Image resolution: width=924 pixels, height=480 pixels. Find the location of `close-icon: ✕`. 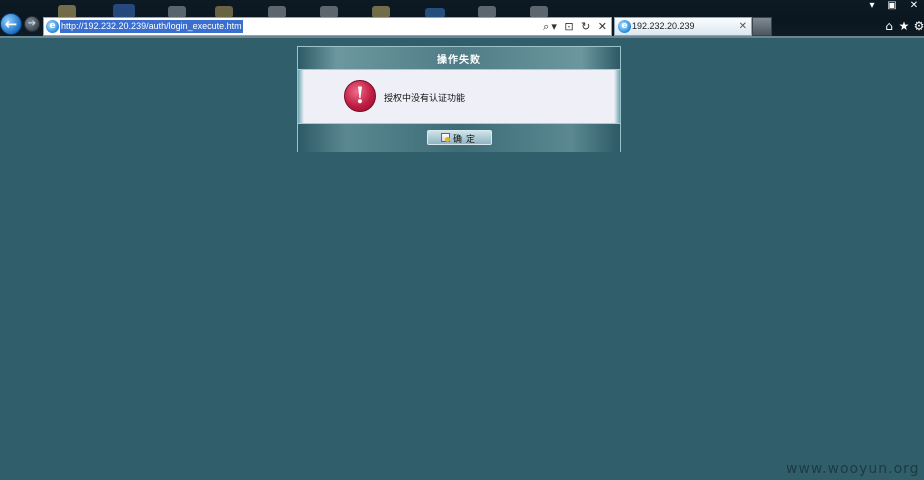

close-icon: ✕ is located at coordinates (914, 5).